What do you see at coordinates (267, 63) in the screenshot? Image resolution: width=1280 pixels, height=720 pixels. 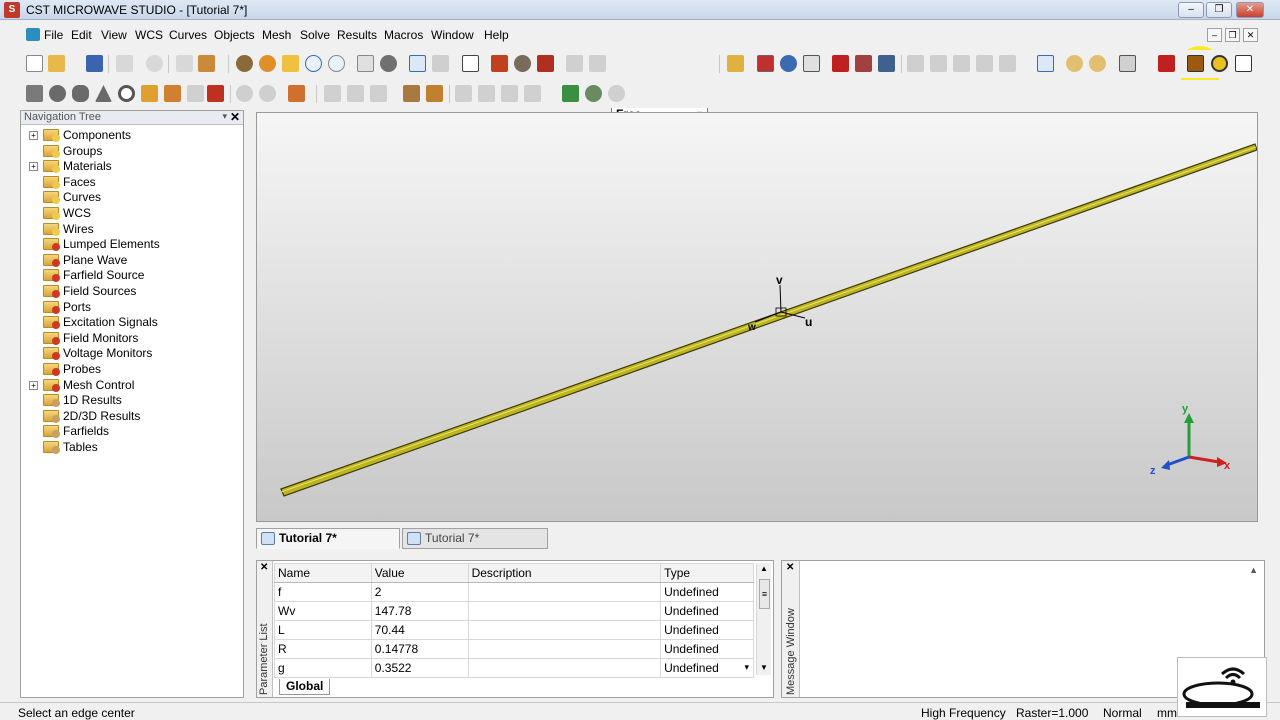 I see `spin-view-icon` at bounding box center [267, 63].